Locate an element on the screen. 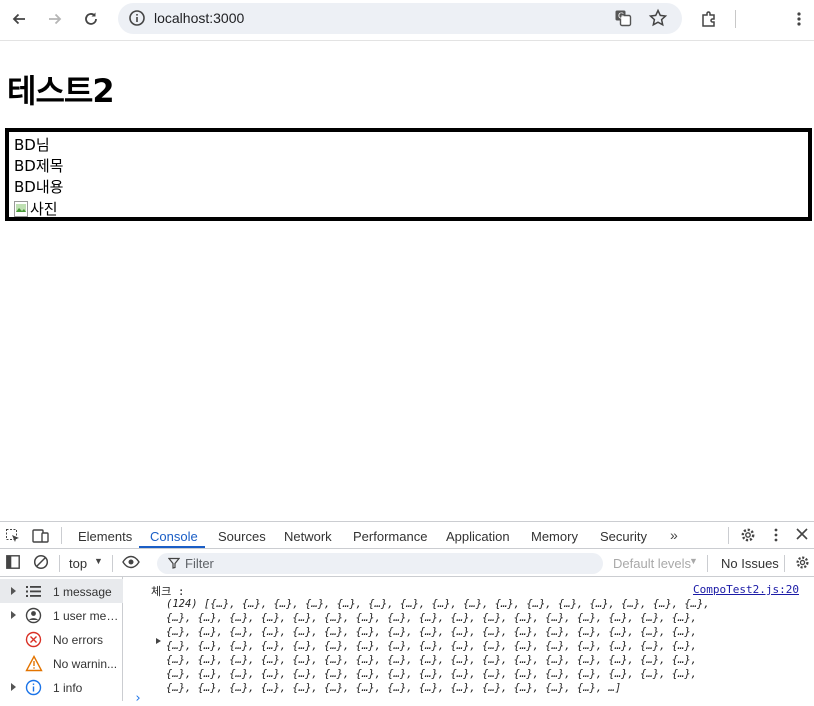 The height and width of the screenshot is (706, 814). more-tabs-icon: » is located at coordinates (674, 535).